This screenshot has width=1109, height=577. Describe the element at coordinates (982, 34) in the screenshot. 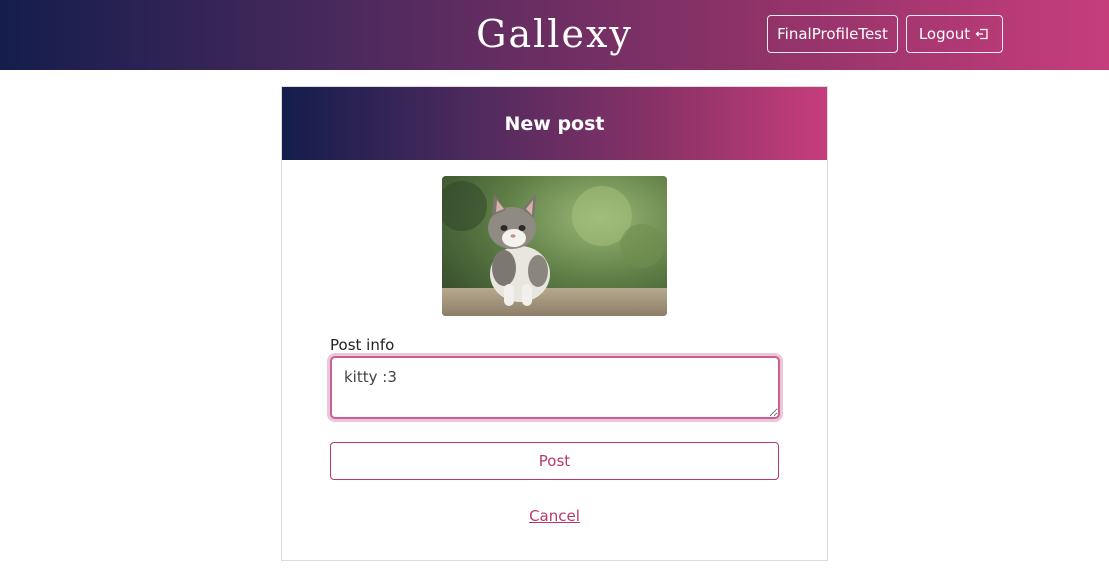

I see `logout-icon` at that location.